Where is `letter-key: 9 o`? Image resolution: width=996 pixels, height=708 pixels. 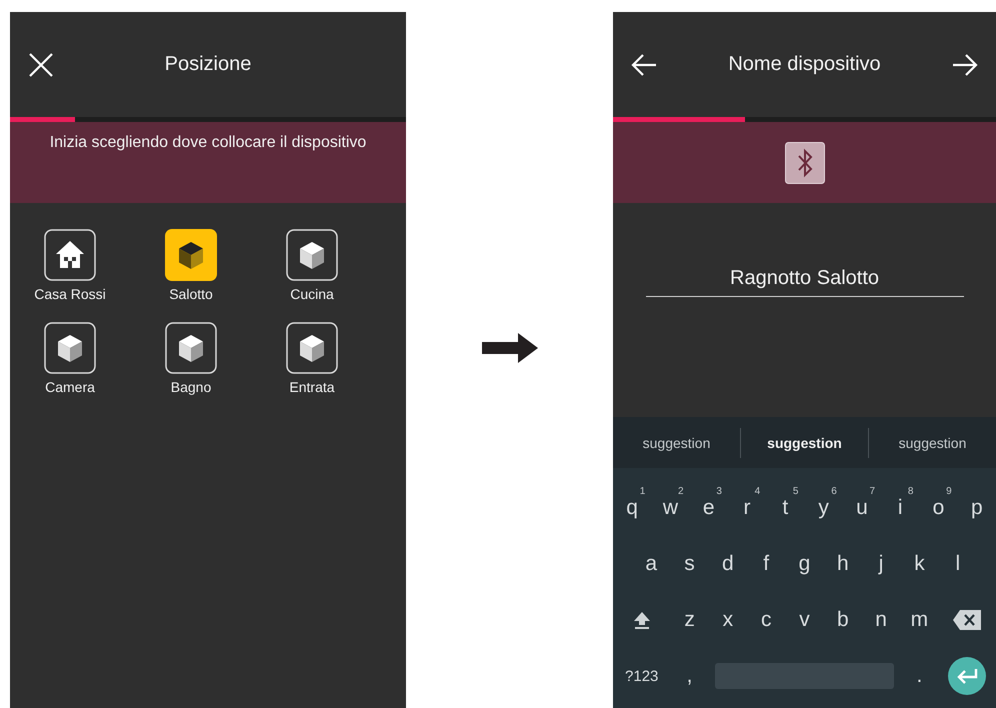
letter-key: 9 o is located at coordinates (938, 508).